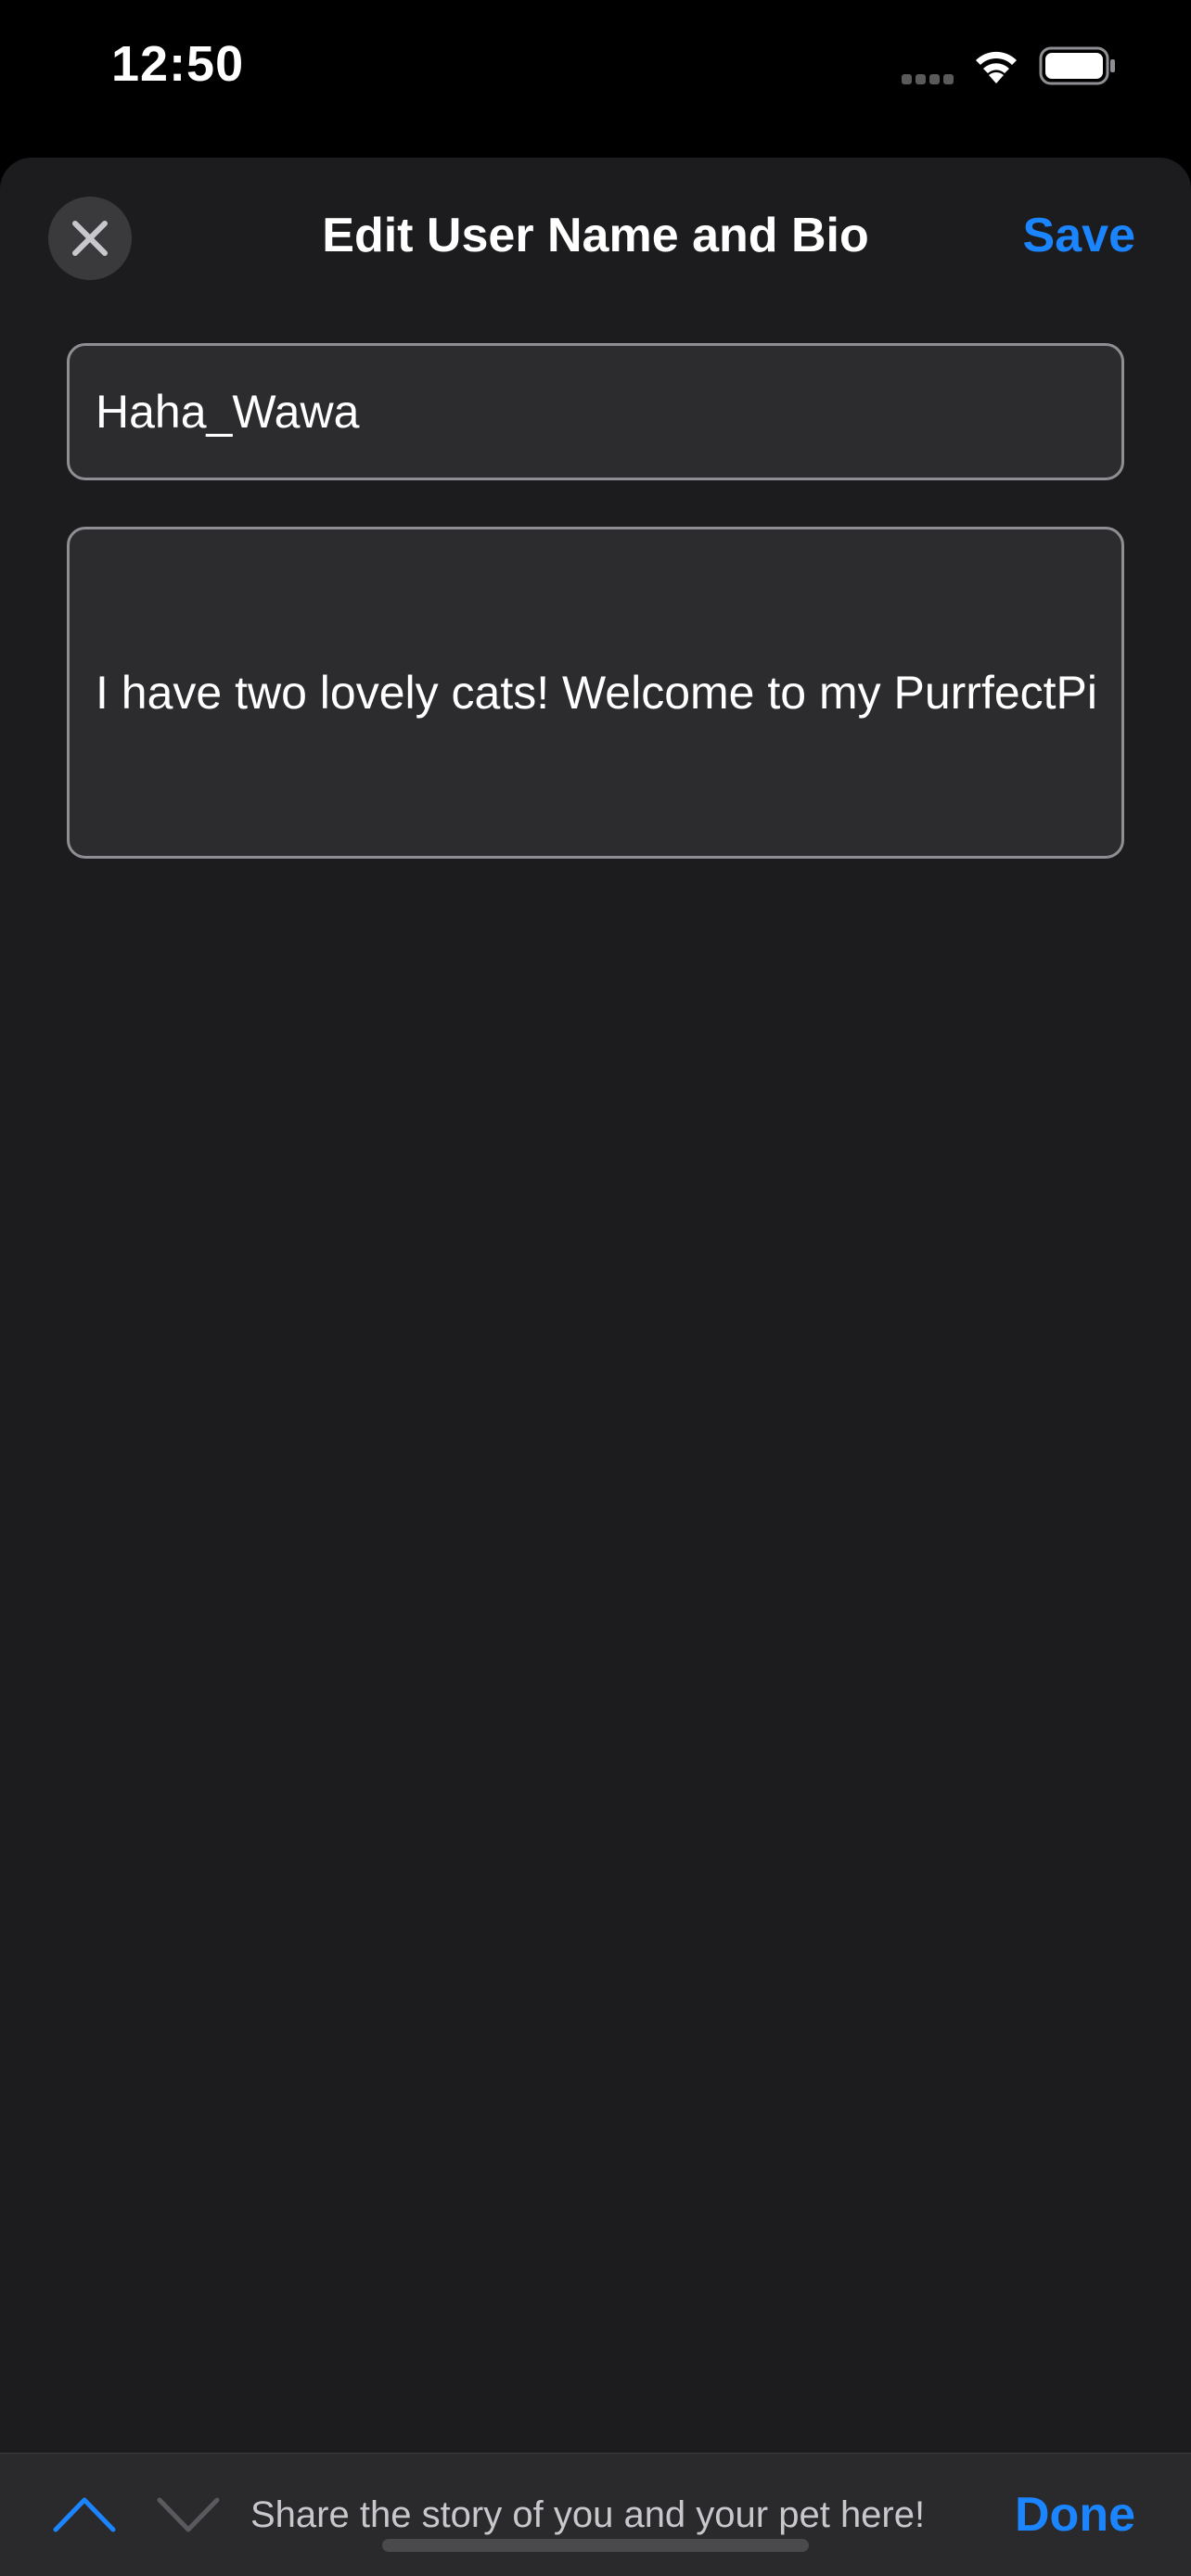  What do you see at coordinates (595, 2545) in the screenshot?
I see `home-indicator` at bounding box center [595, 2545].